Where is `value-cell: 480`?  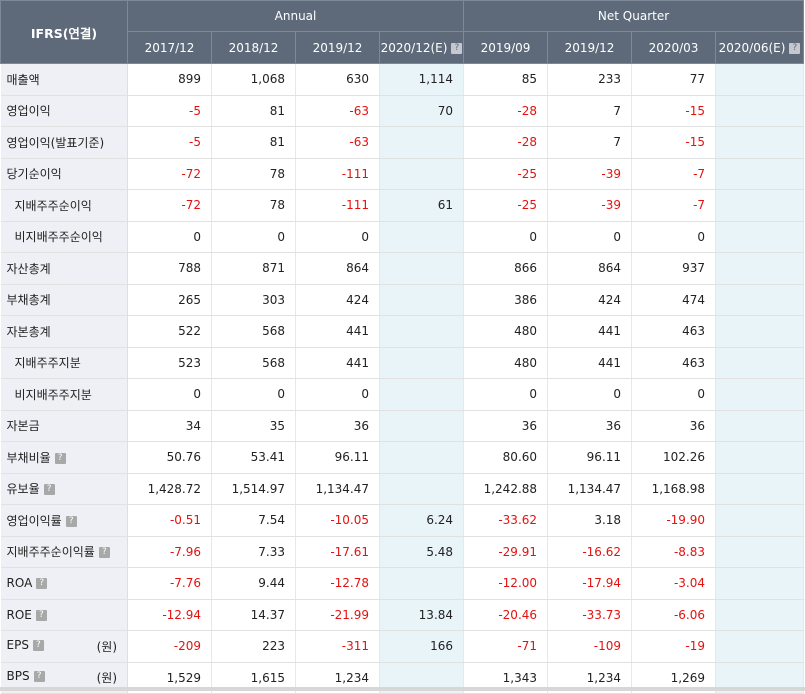
value-cell: 480 is located at coordinates (506, 331).